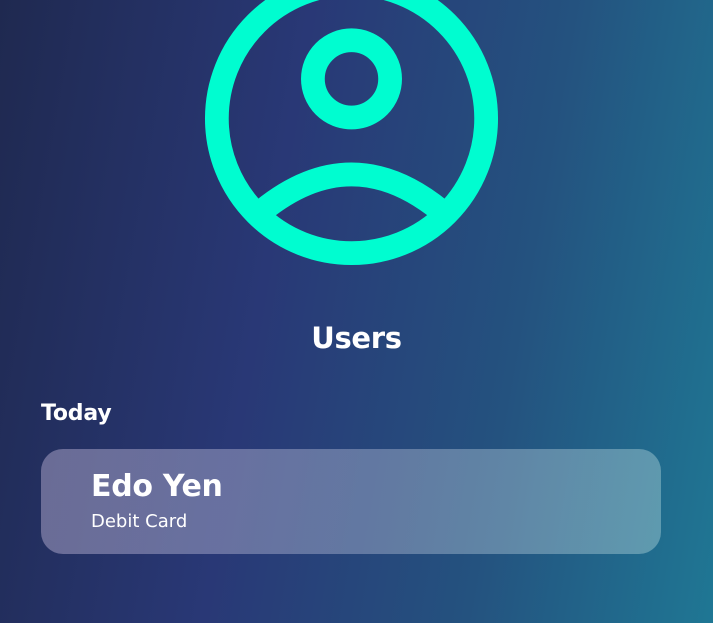  What do you see at coordinates (356, 338) in the screenshot?
I see `page-title: Users` at bounding box center [356, 338].